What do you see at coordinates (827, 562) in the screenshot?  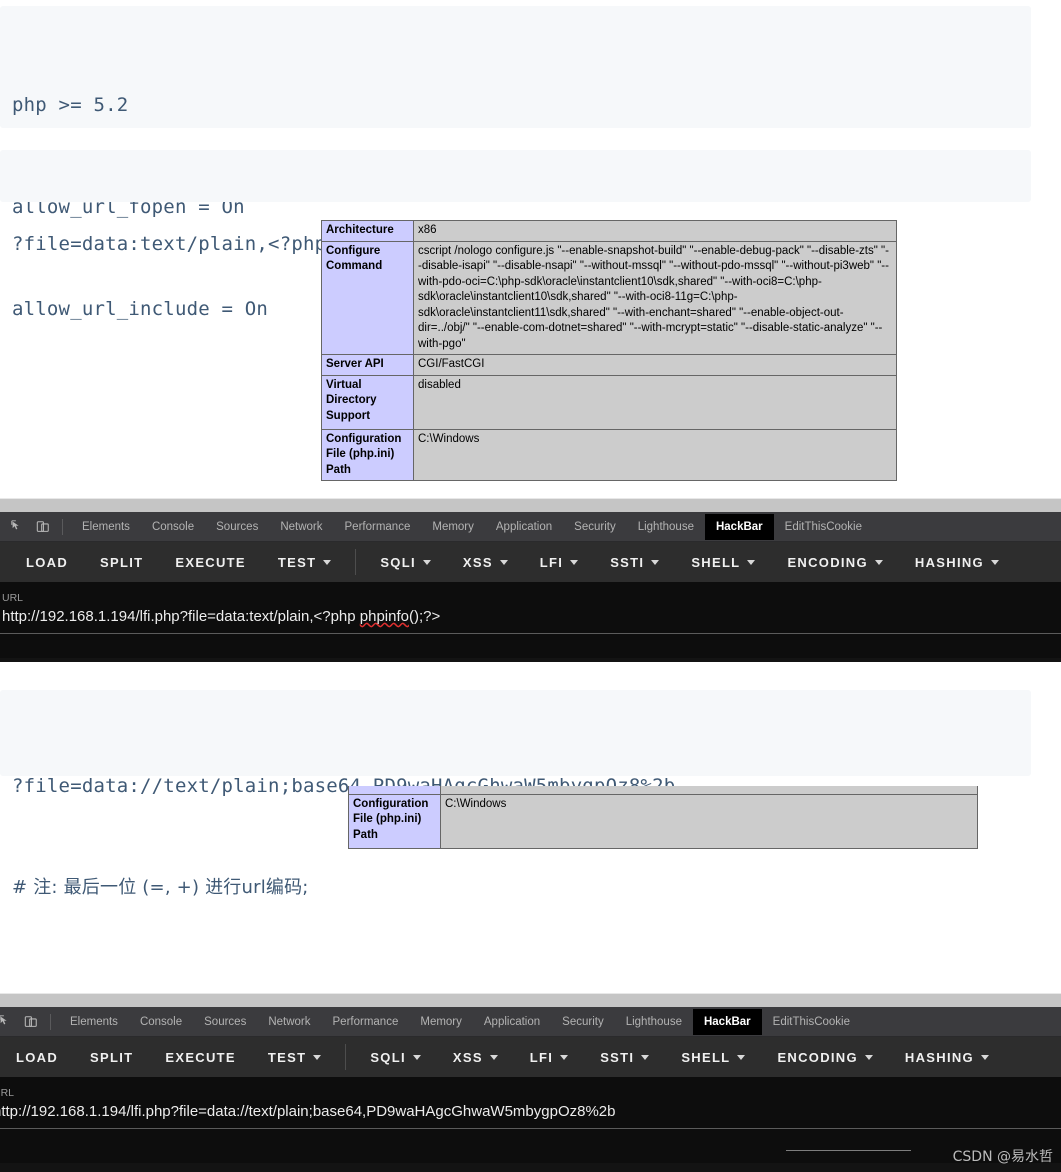 I see `hackbar-button-label: ENCODING` at bounding box center [827, 562].